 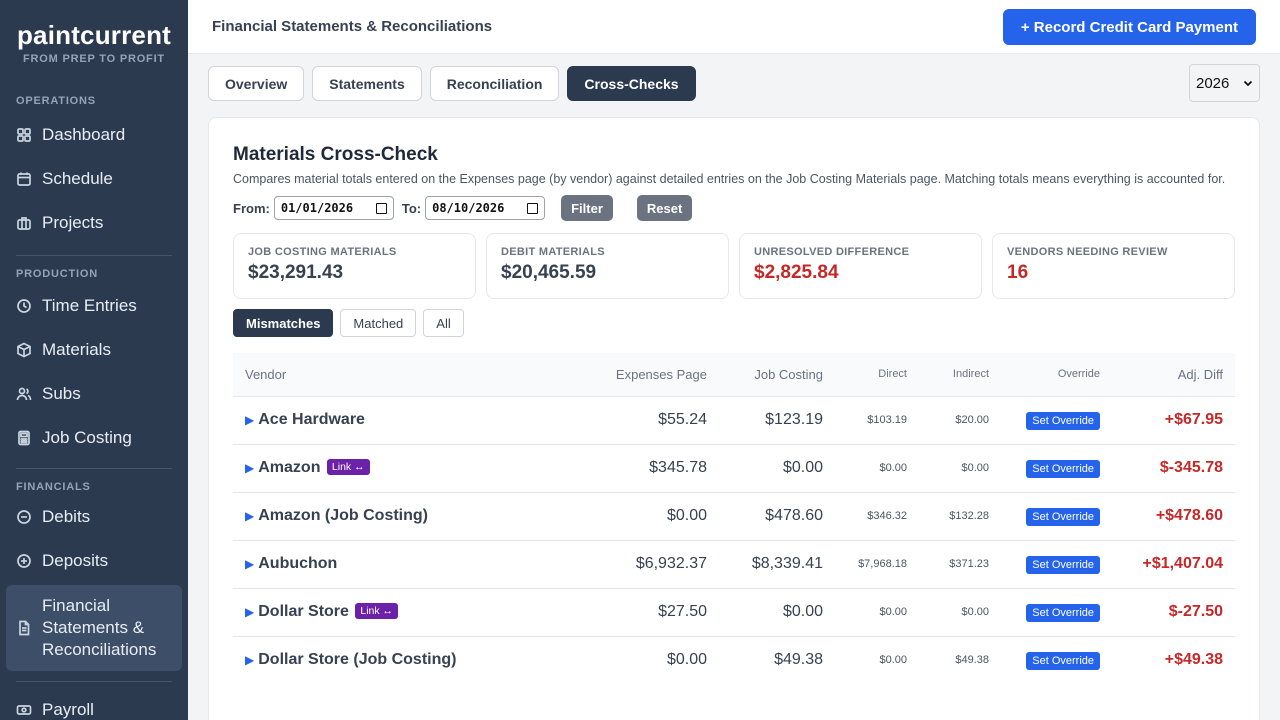 What do you see at coordinates (73, 222) in the screenshot?
I see `sidebar-item-label: Projects` at bounding box center [73, 222].